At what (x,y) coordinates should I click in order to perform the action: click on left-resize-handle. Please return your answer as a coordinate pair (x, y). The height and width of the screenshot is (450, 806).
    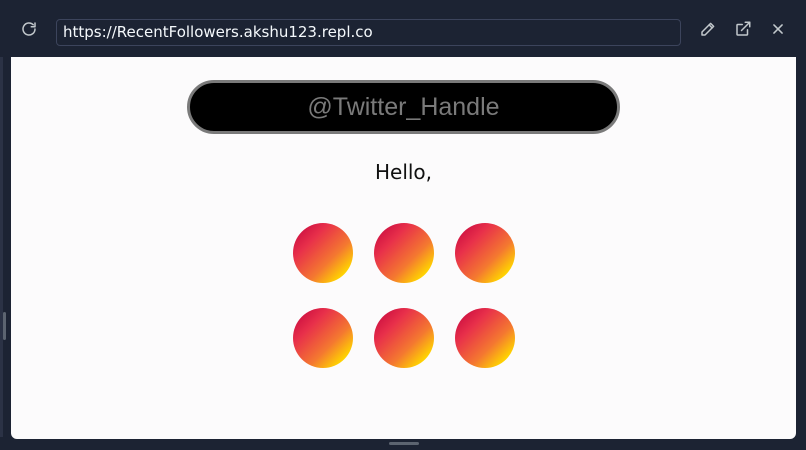
    Looking at the image, I should click on (4, 326).